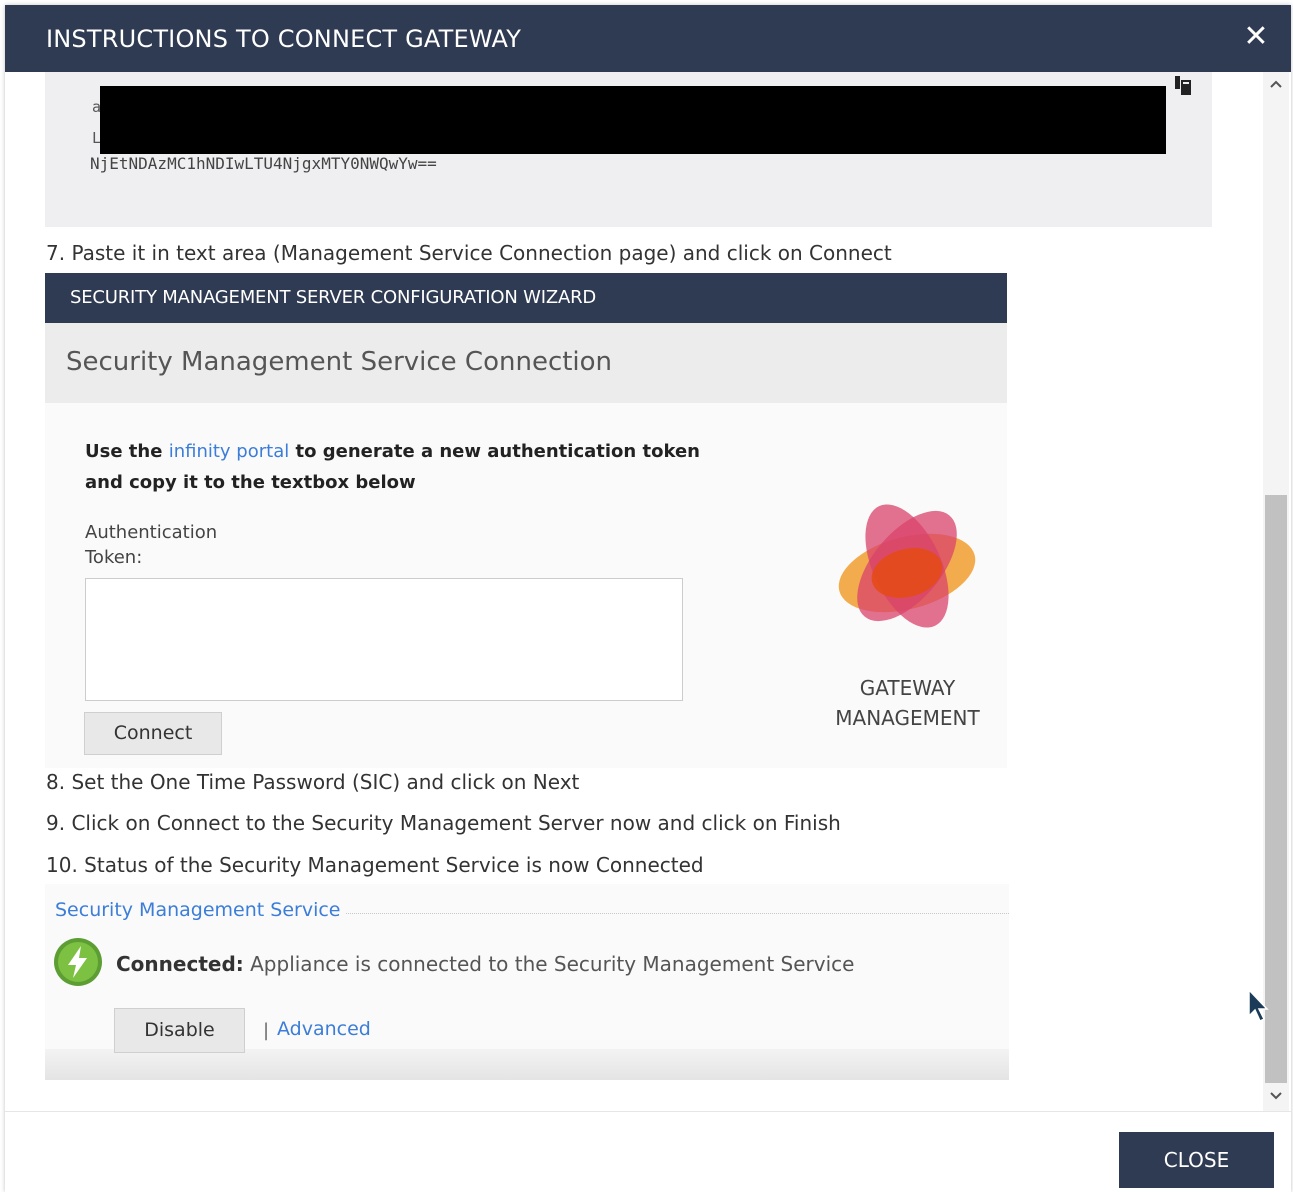 The height and width of the screenshot is (1192, 1293). Describe the element at coordinates (633, 120) in the screenshot. I see `redaction-bar` at that location.